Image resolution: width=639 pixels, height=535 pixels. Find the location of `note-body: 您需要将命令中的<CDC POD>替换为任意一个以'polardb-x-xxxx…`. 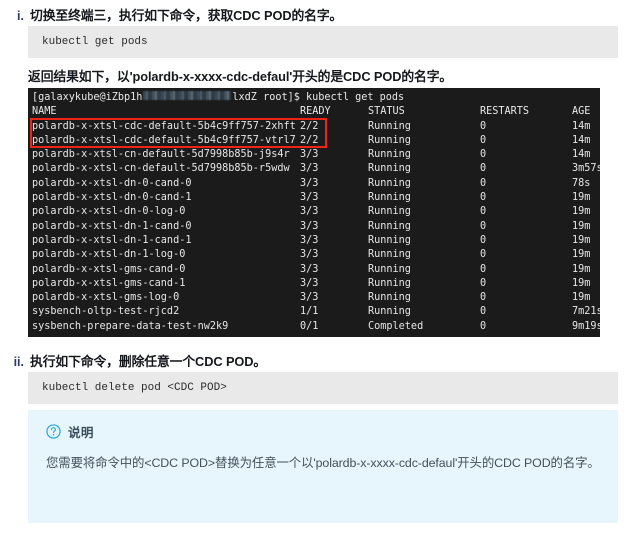

note-body: 您需要将命令中的<CDC POD>替换为任意一个以'polardb-x-xxxx… is located at coordinates (323, 463).